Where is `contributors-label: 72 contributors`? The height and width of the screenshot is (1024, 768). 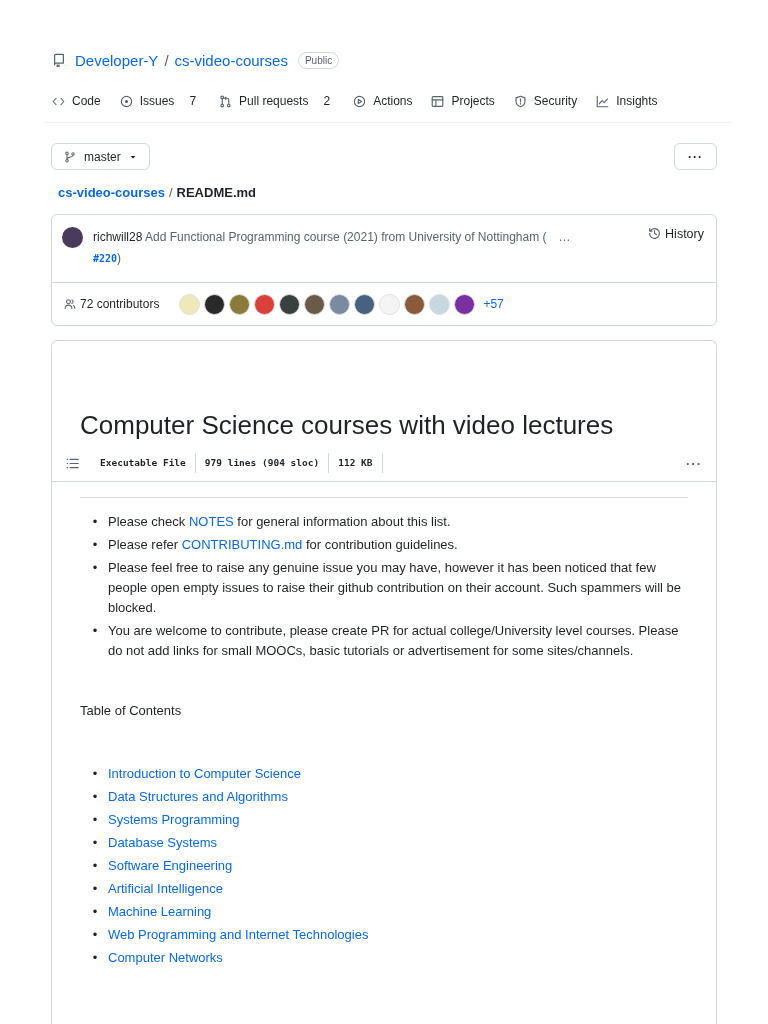
contributors-label: 72 contributors is located at coordinates (120, 304).